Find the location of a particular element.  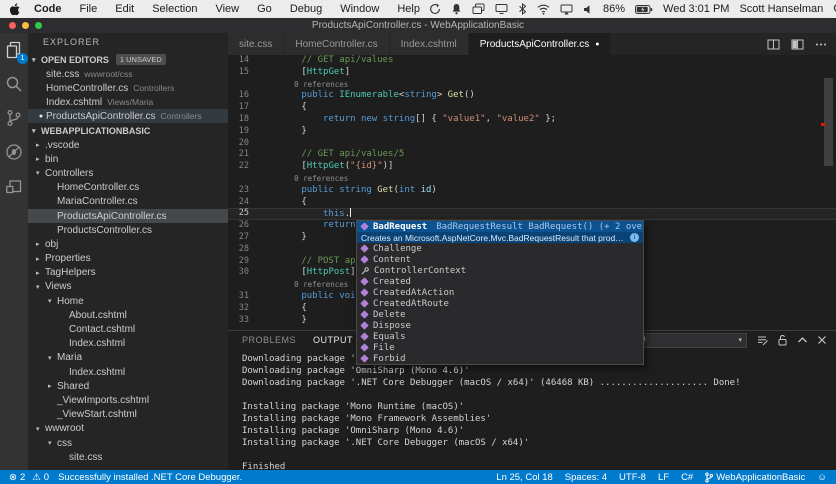

unlock-icon is located at coordinates (782, 340).